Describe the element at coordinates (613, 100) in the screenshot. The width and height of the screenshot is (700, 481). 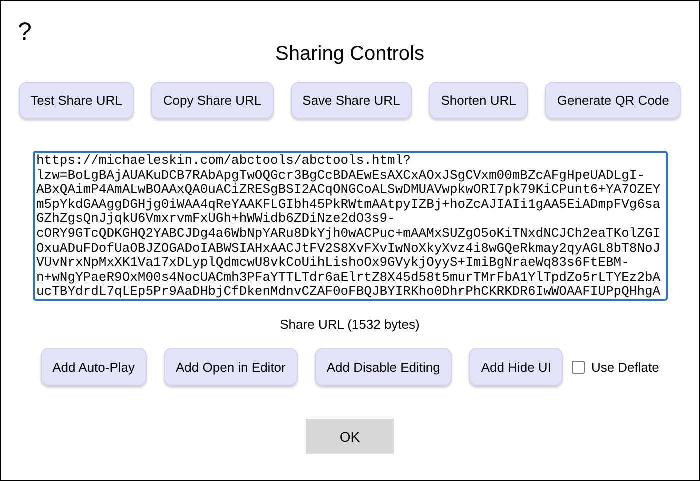
I see `action-button: Generate QR Code` at that location.